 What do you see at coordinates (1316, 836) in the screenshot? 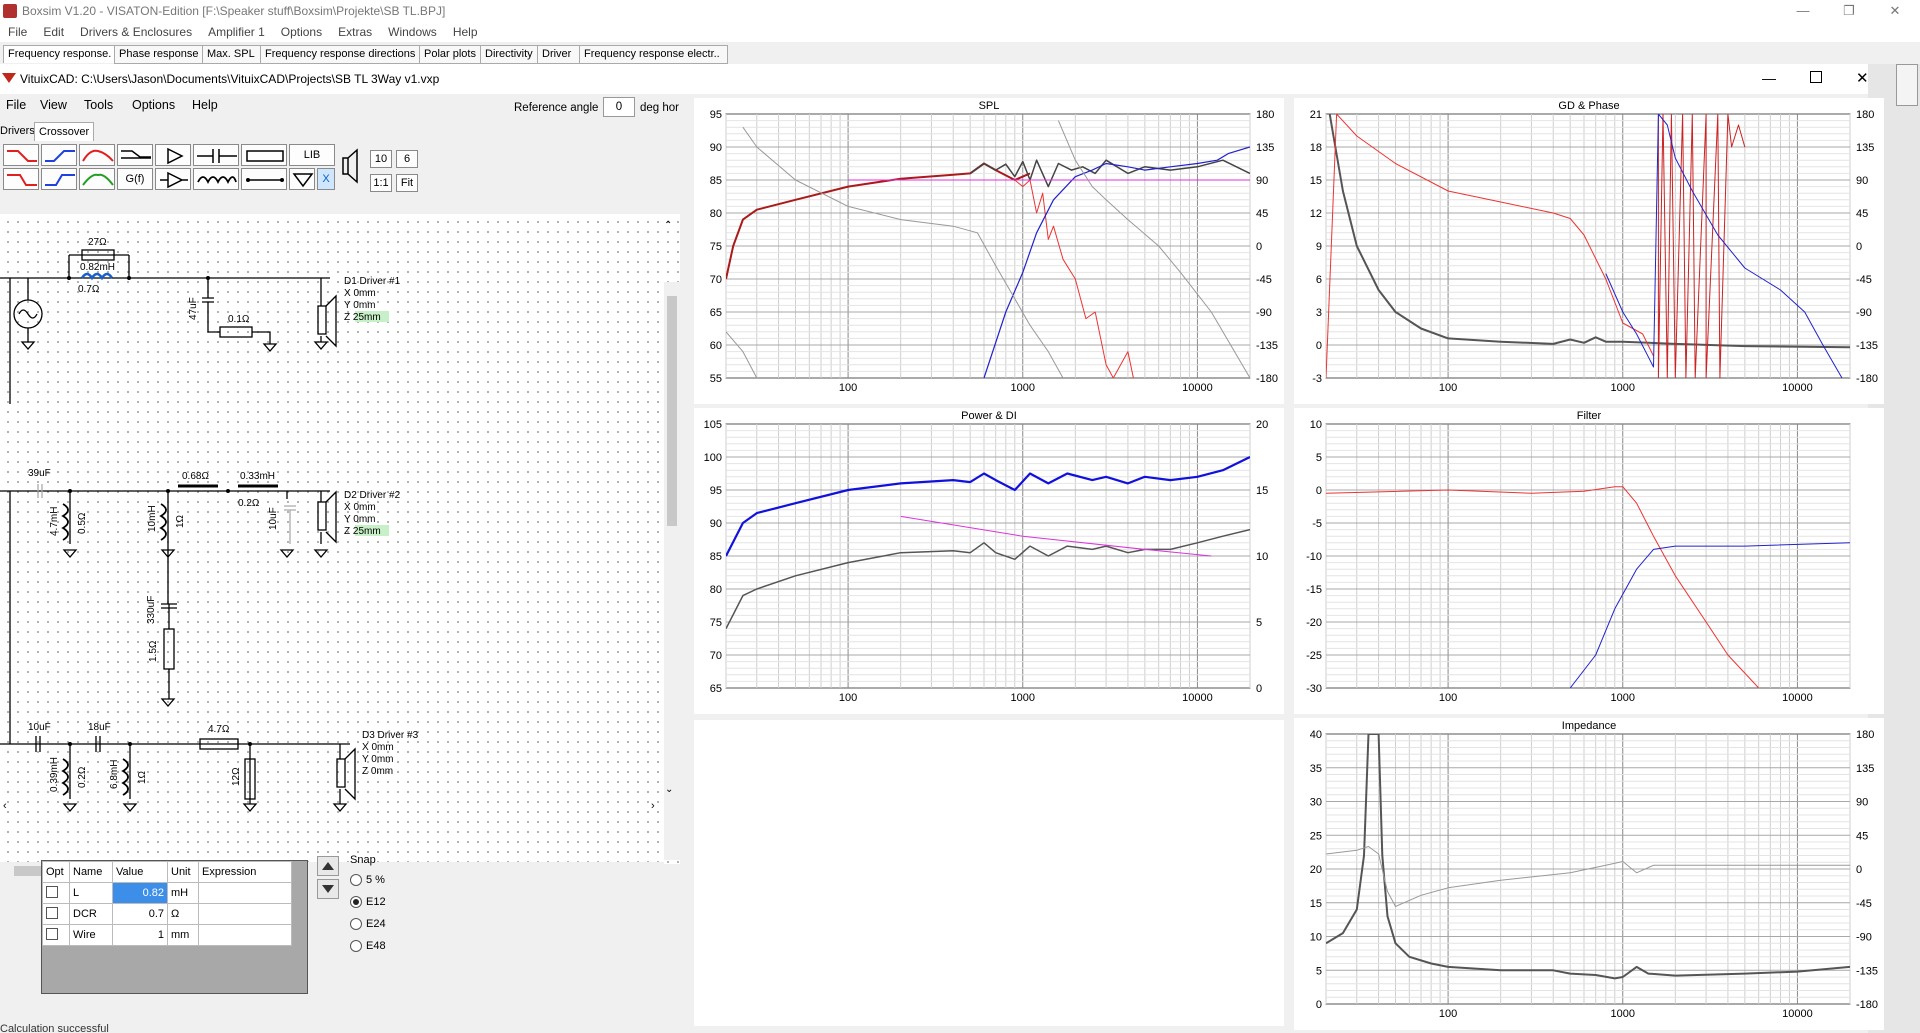
I see `y-tick-label: 25` at bounding box center [1316, 836].